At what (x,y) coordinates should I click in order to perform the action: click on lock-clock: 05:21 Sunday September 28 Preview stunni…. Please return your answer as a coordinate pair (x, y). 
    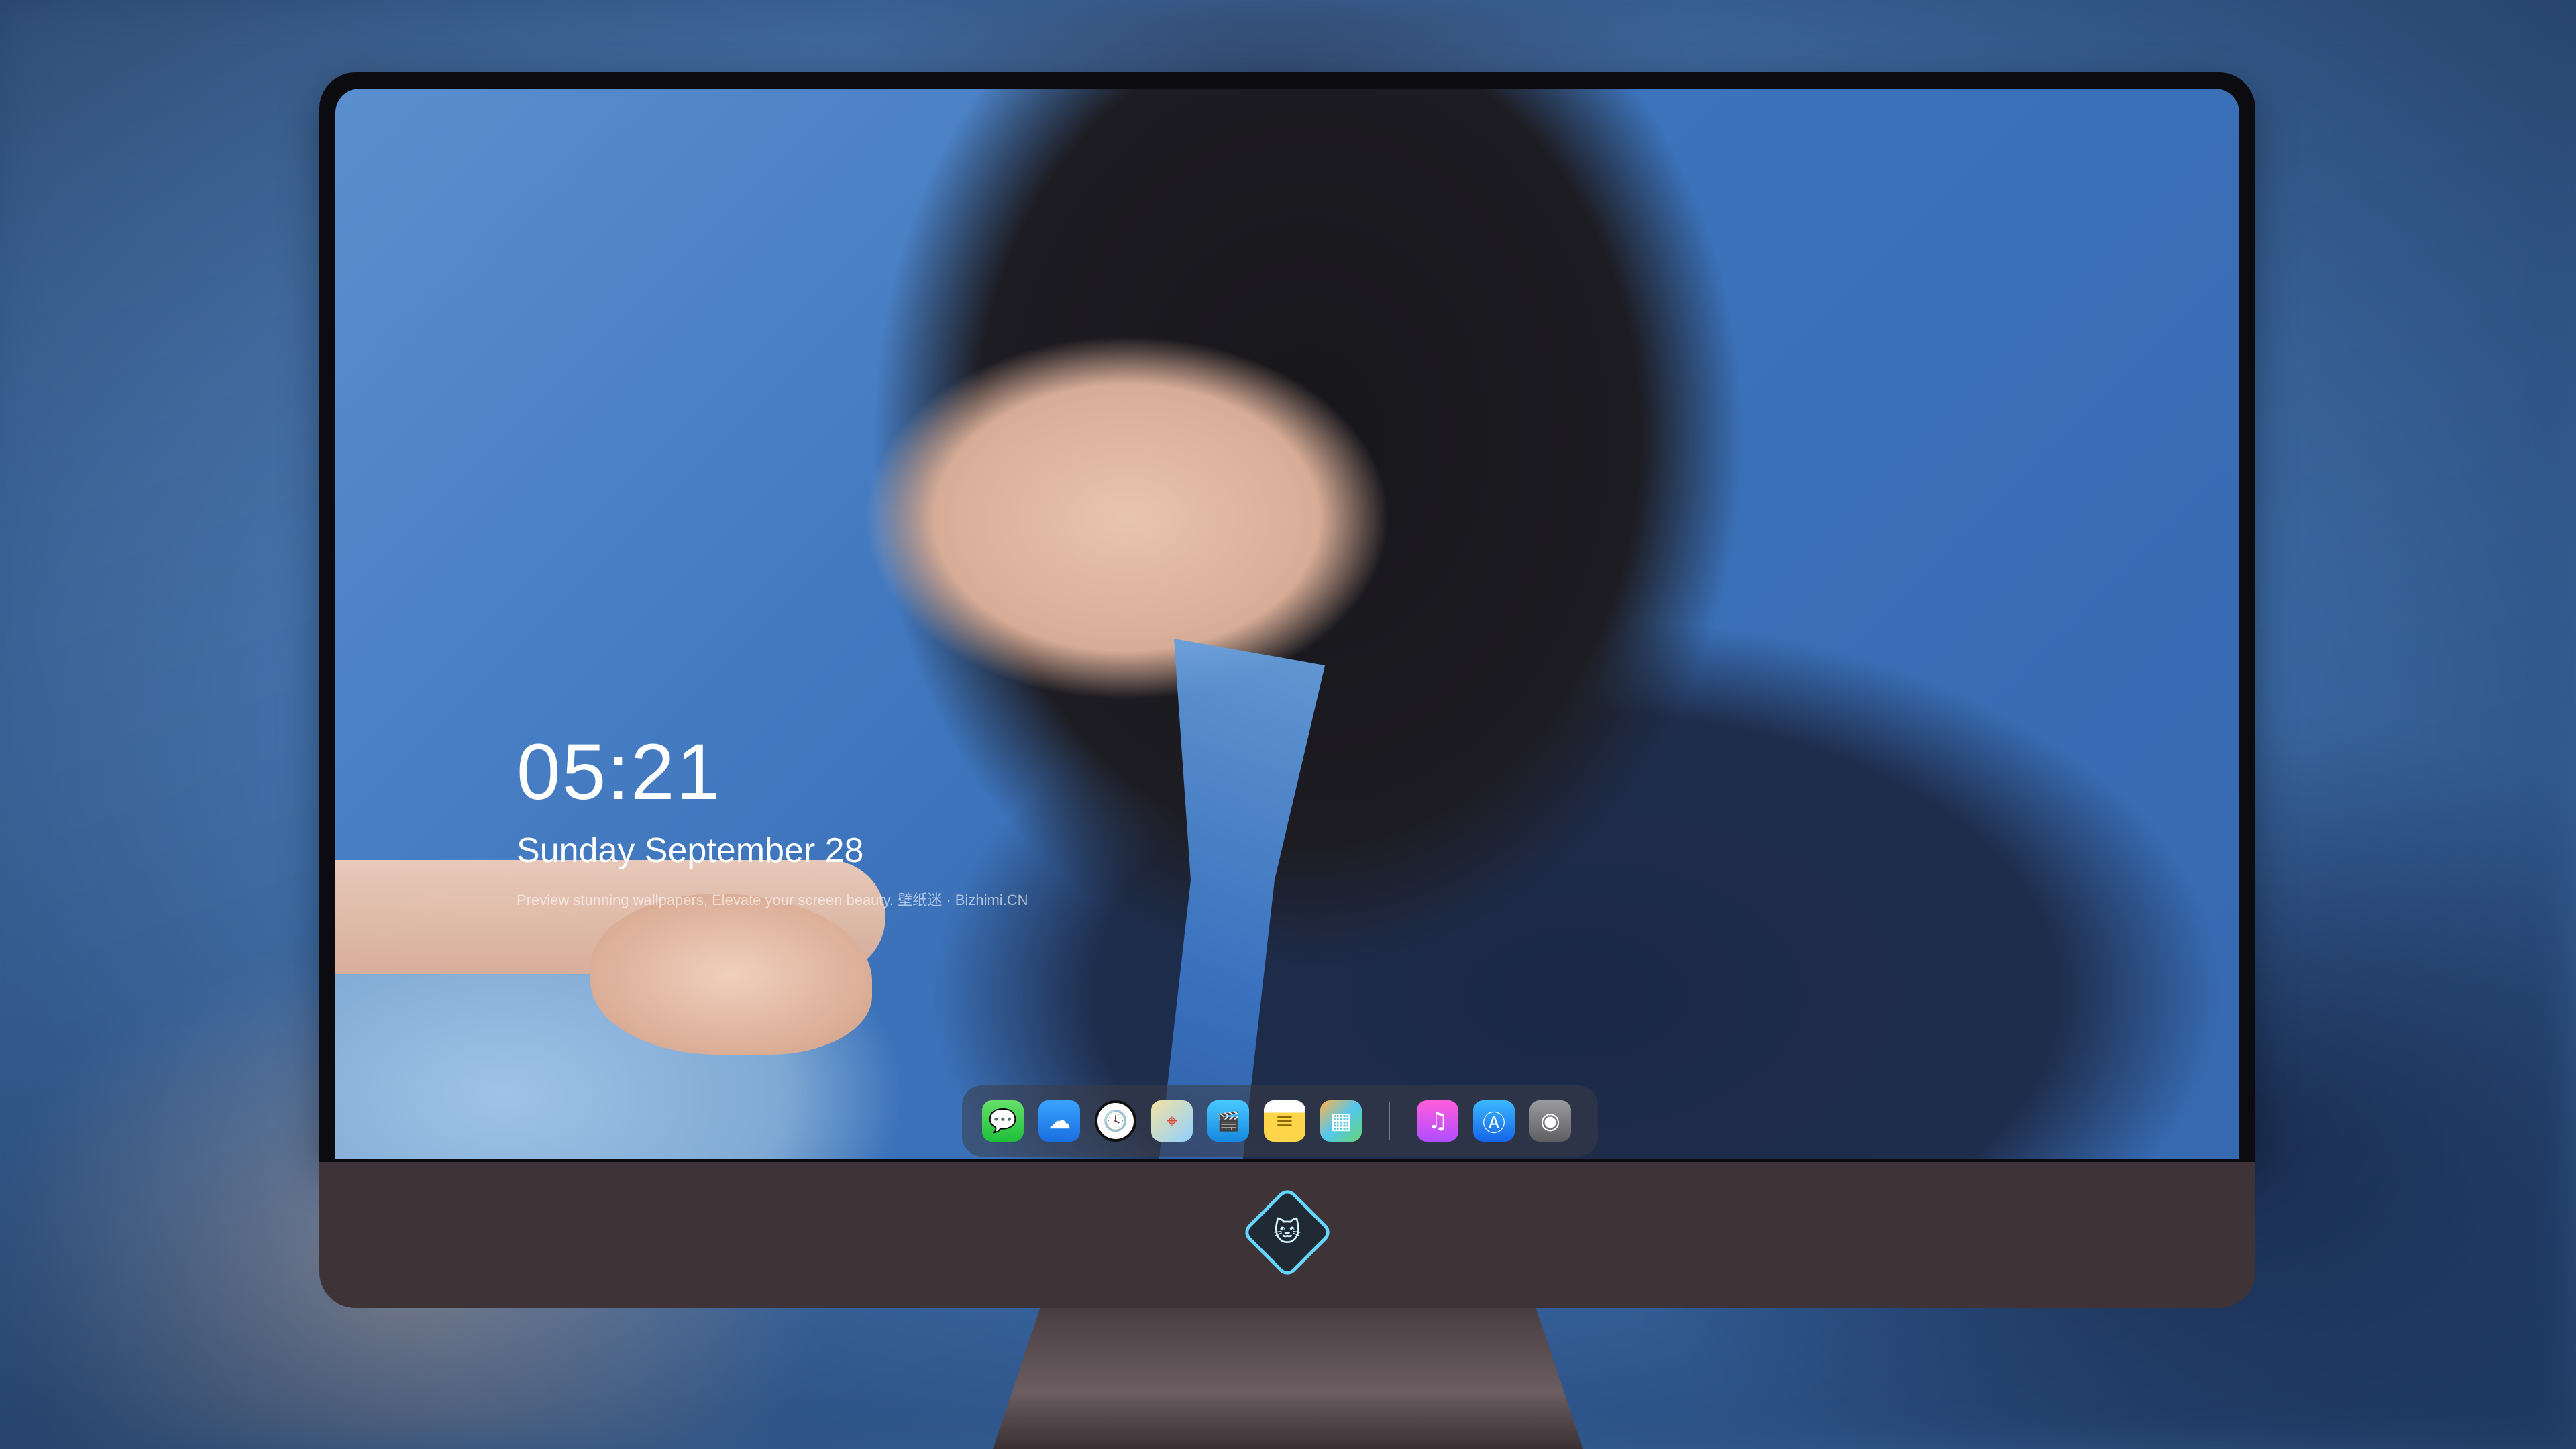
    Looking at the image, I should click on (772, 821).